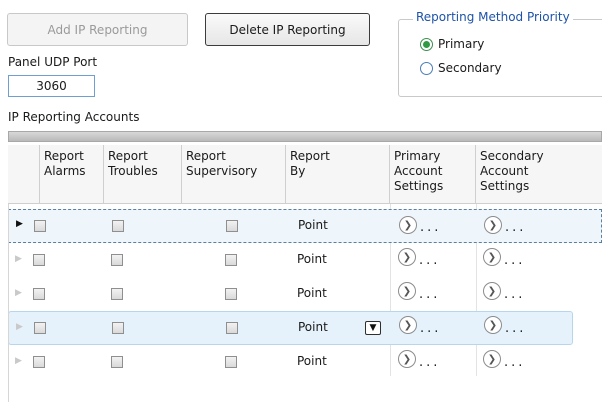 The image size is (602, 402). What do you see at coordinates (426, 44) in the screenshot?
I see `radio-selected-icon` at bounding box center [426, 44].